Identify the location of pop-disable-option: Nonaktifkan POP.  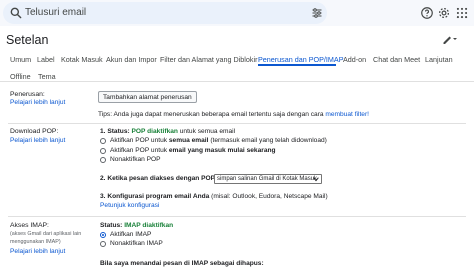
(135, 159).